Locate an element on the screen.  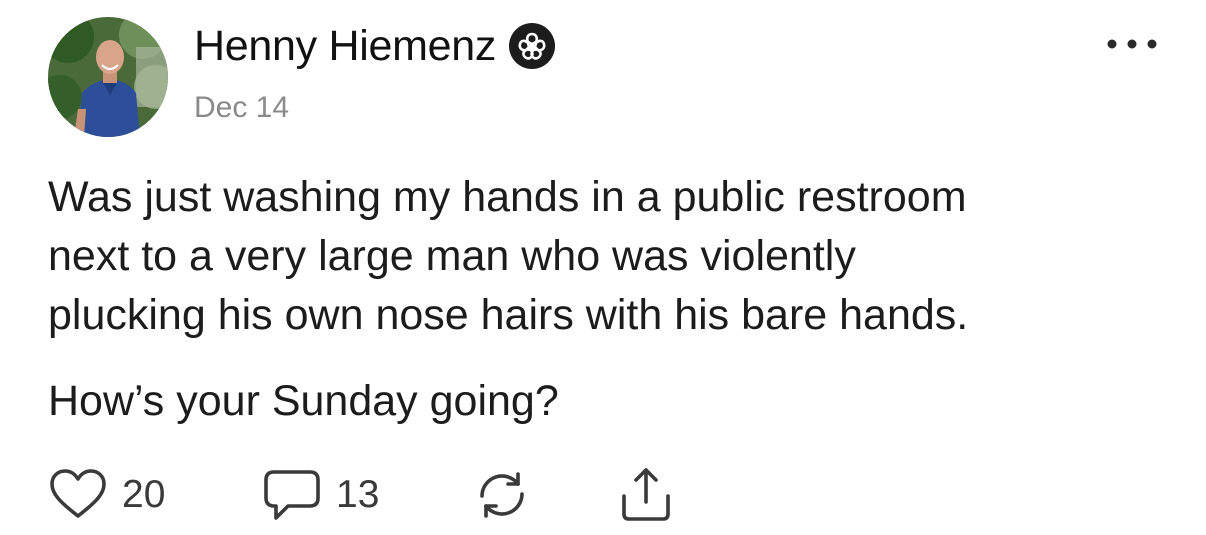
author-avatar is located at coordinates (108, 77).